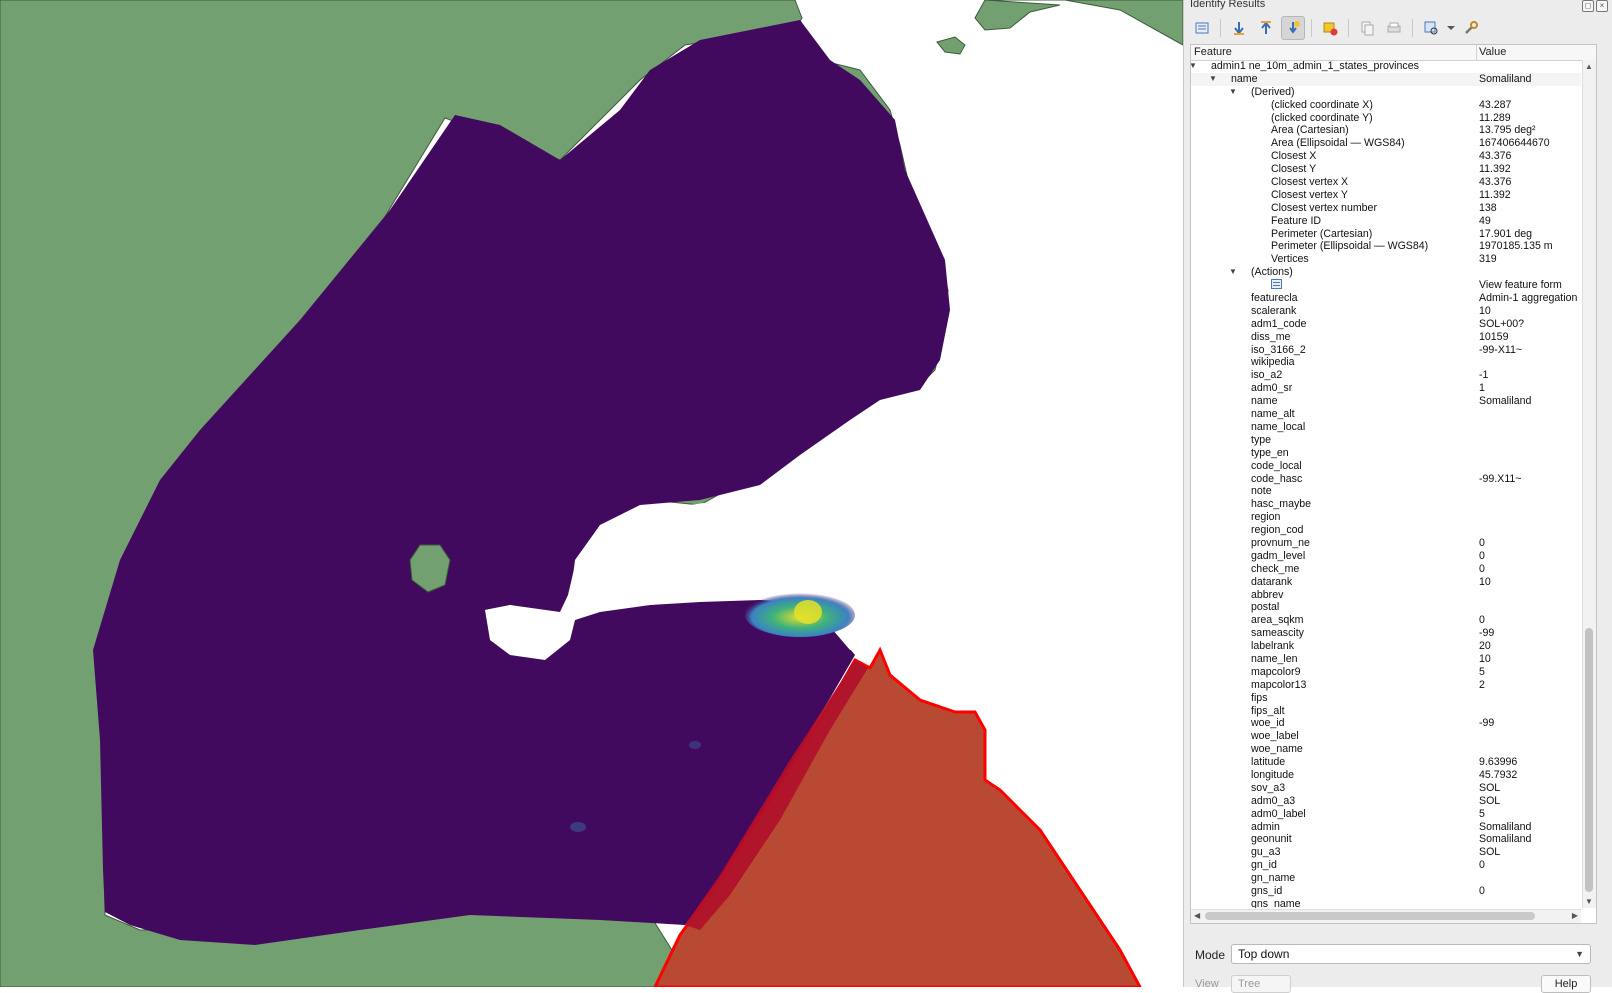 The width and height of the screenshot is (1612, 993). Describe the element at coordinates (1386, 814) in the screenshot. I see `tree-row: adm0_label 5` at that location.